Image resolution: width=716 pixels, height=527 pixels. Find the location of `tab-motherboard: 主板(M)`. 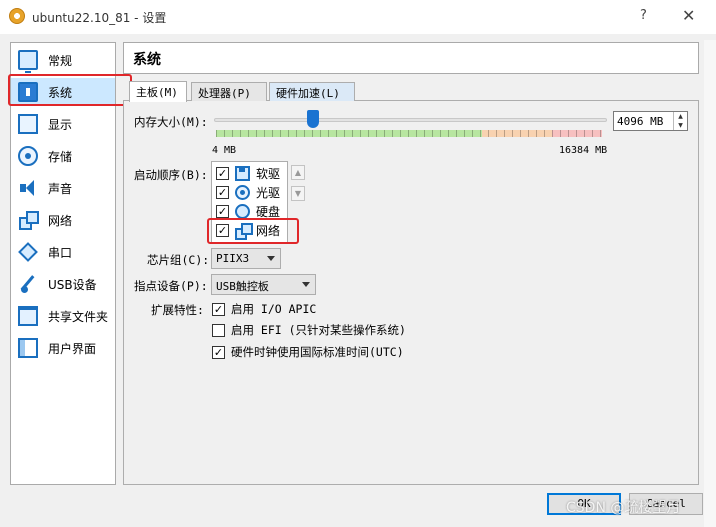

tab-motherboard: 主板(M) is located at coordinates (158, 91).